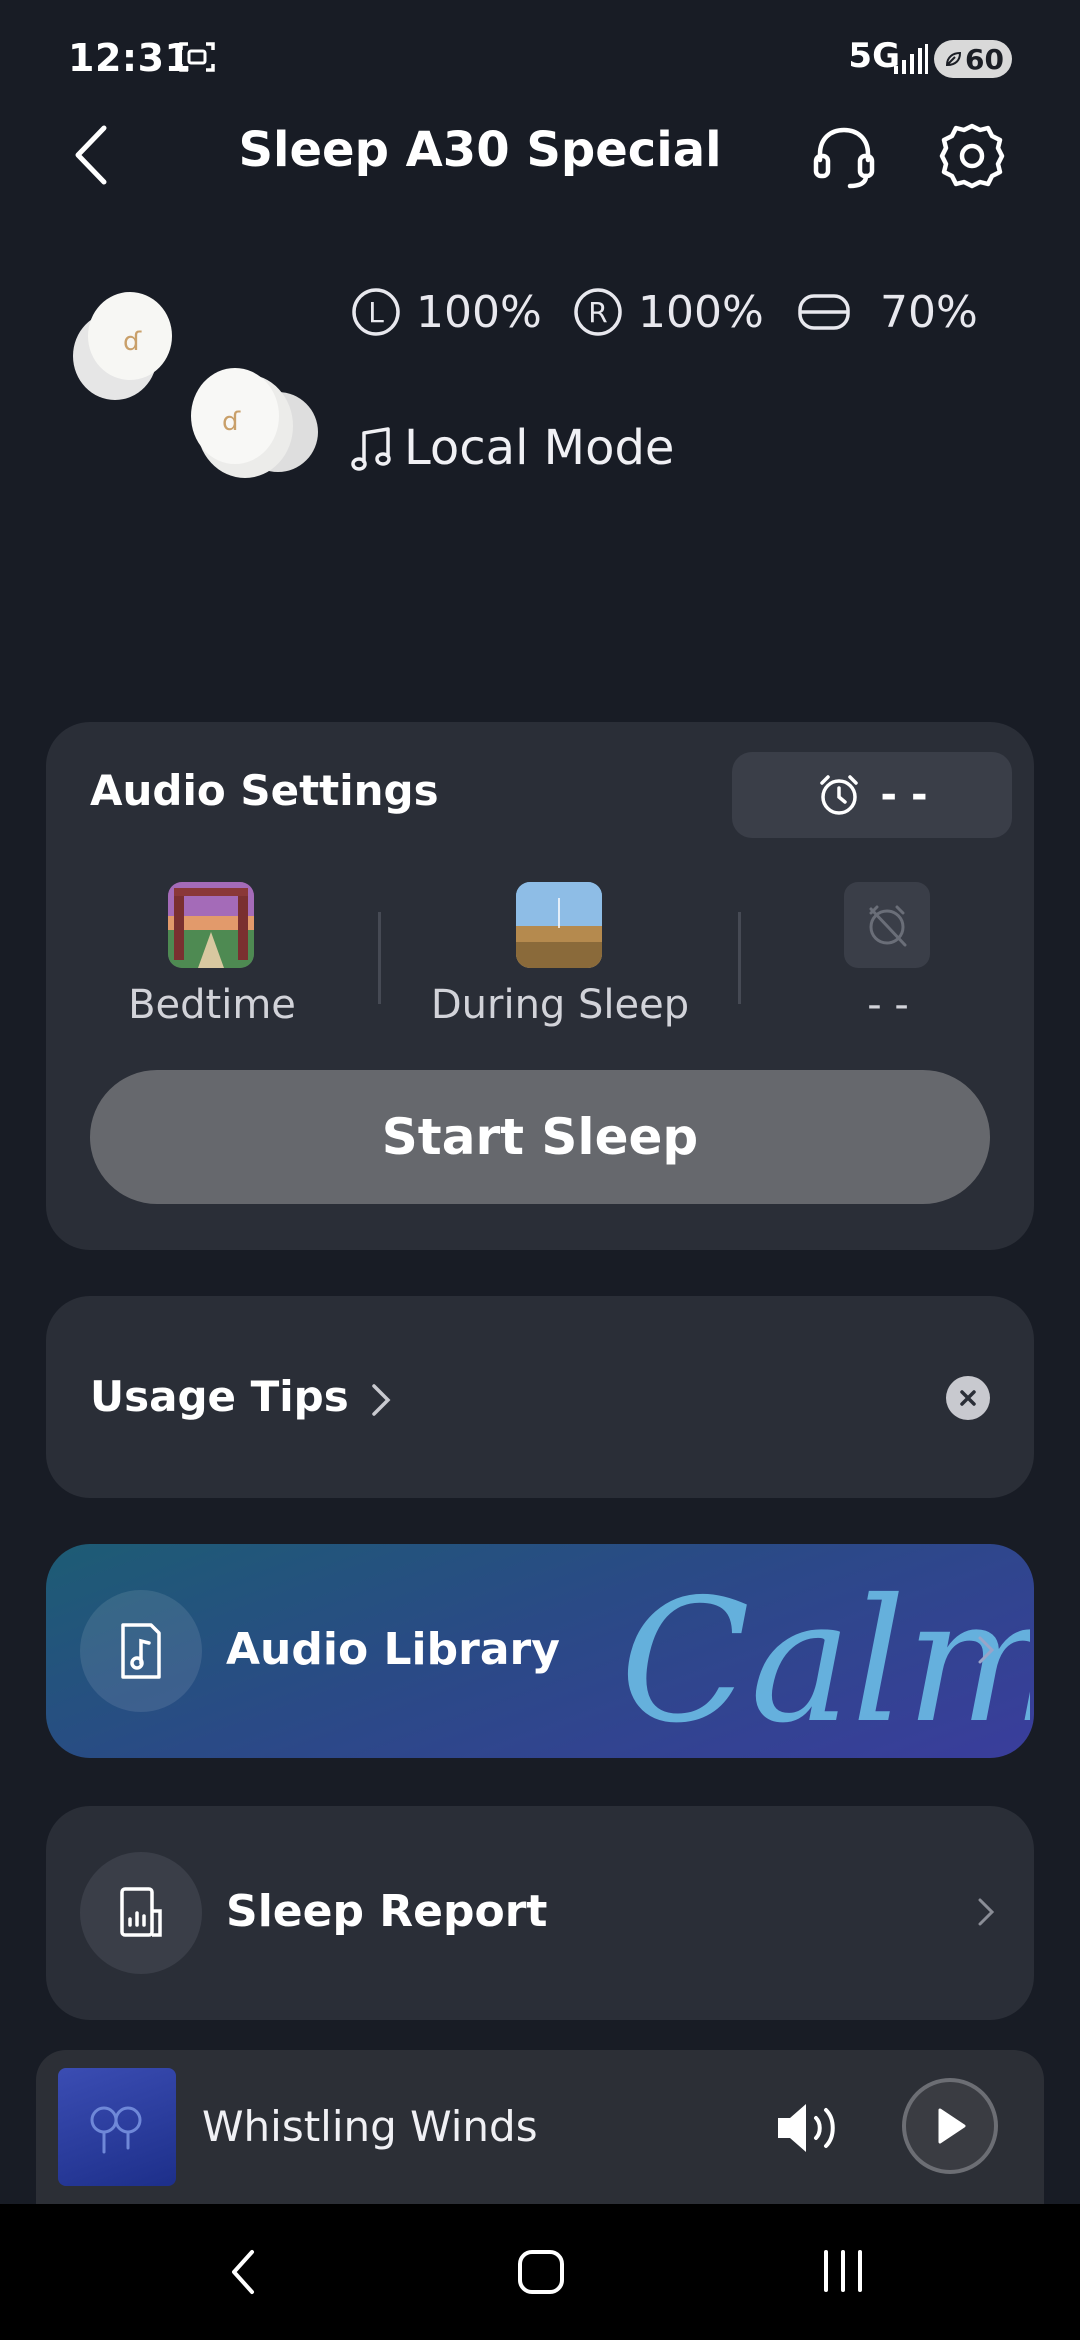  I want to click on audio-library-label: Audio Library, so click(393, 1649).